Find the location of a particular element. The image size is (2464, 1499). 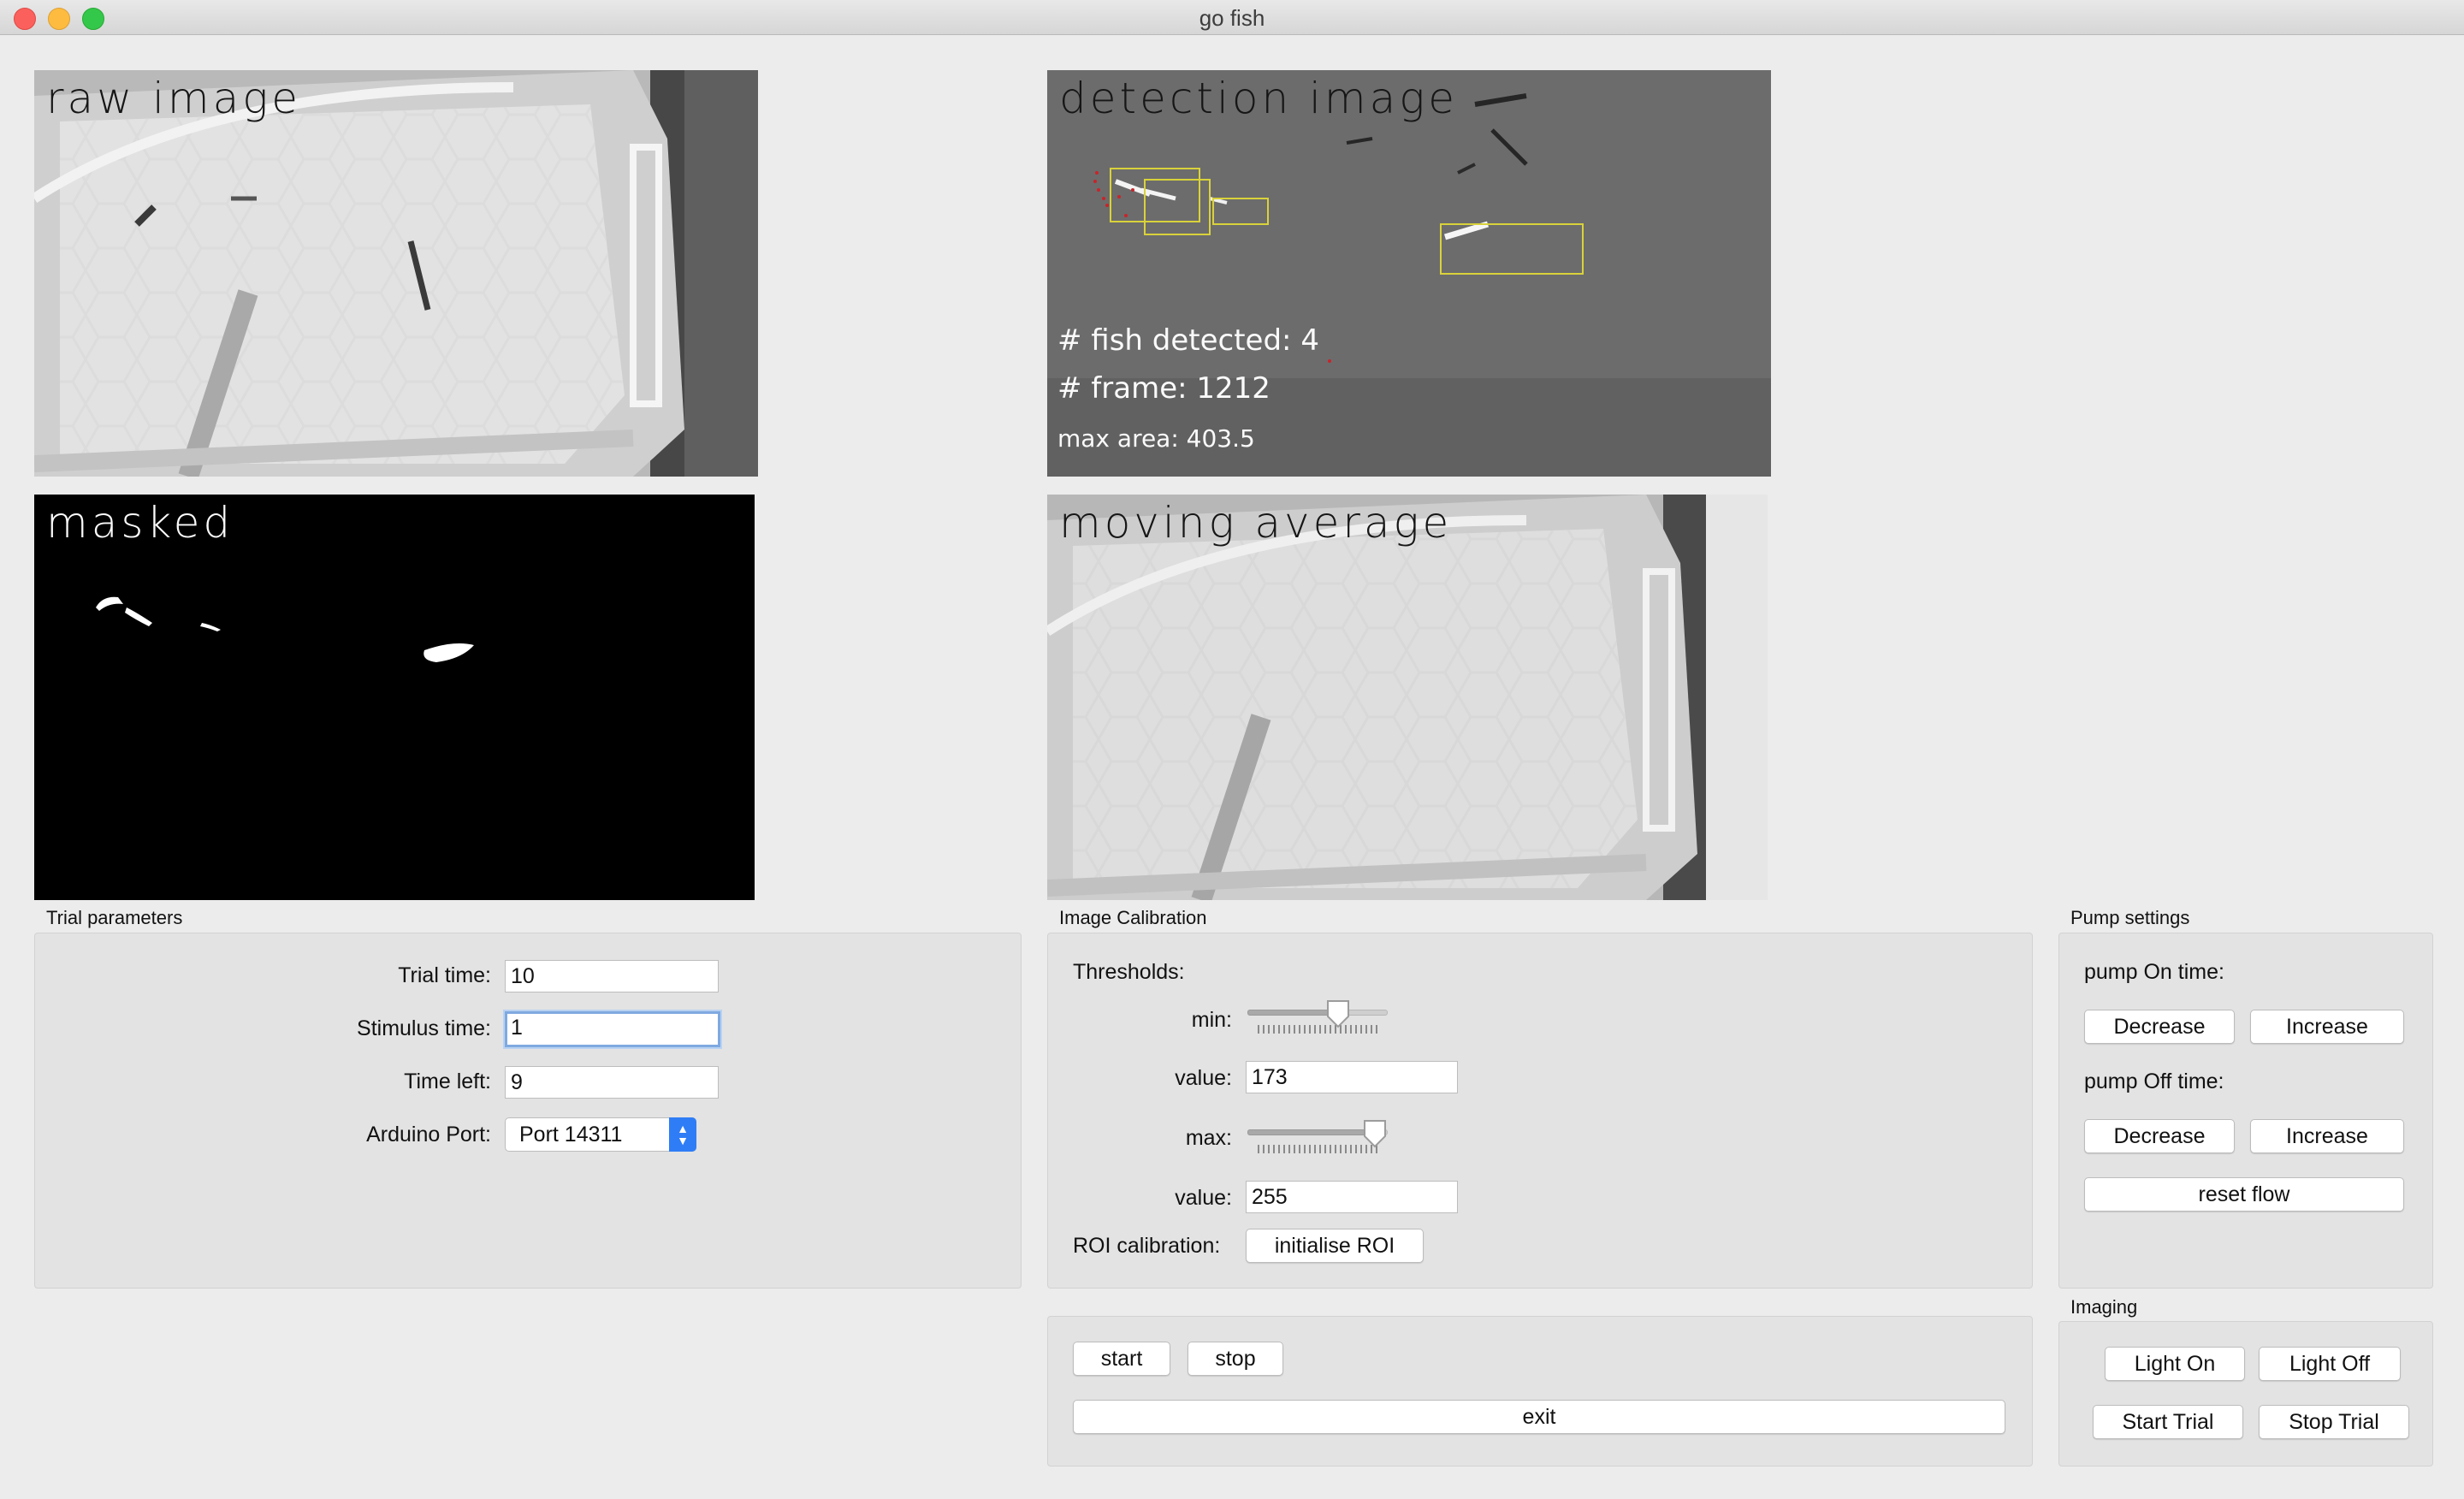

min-value-label: value: is located at coordinates (1203, 1078).